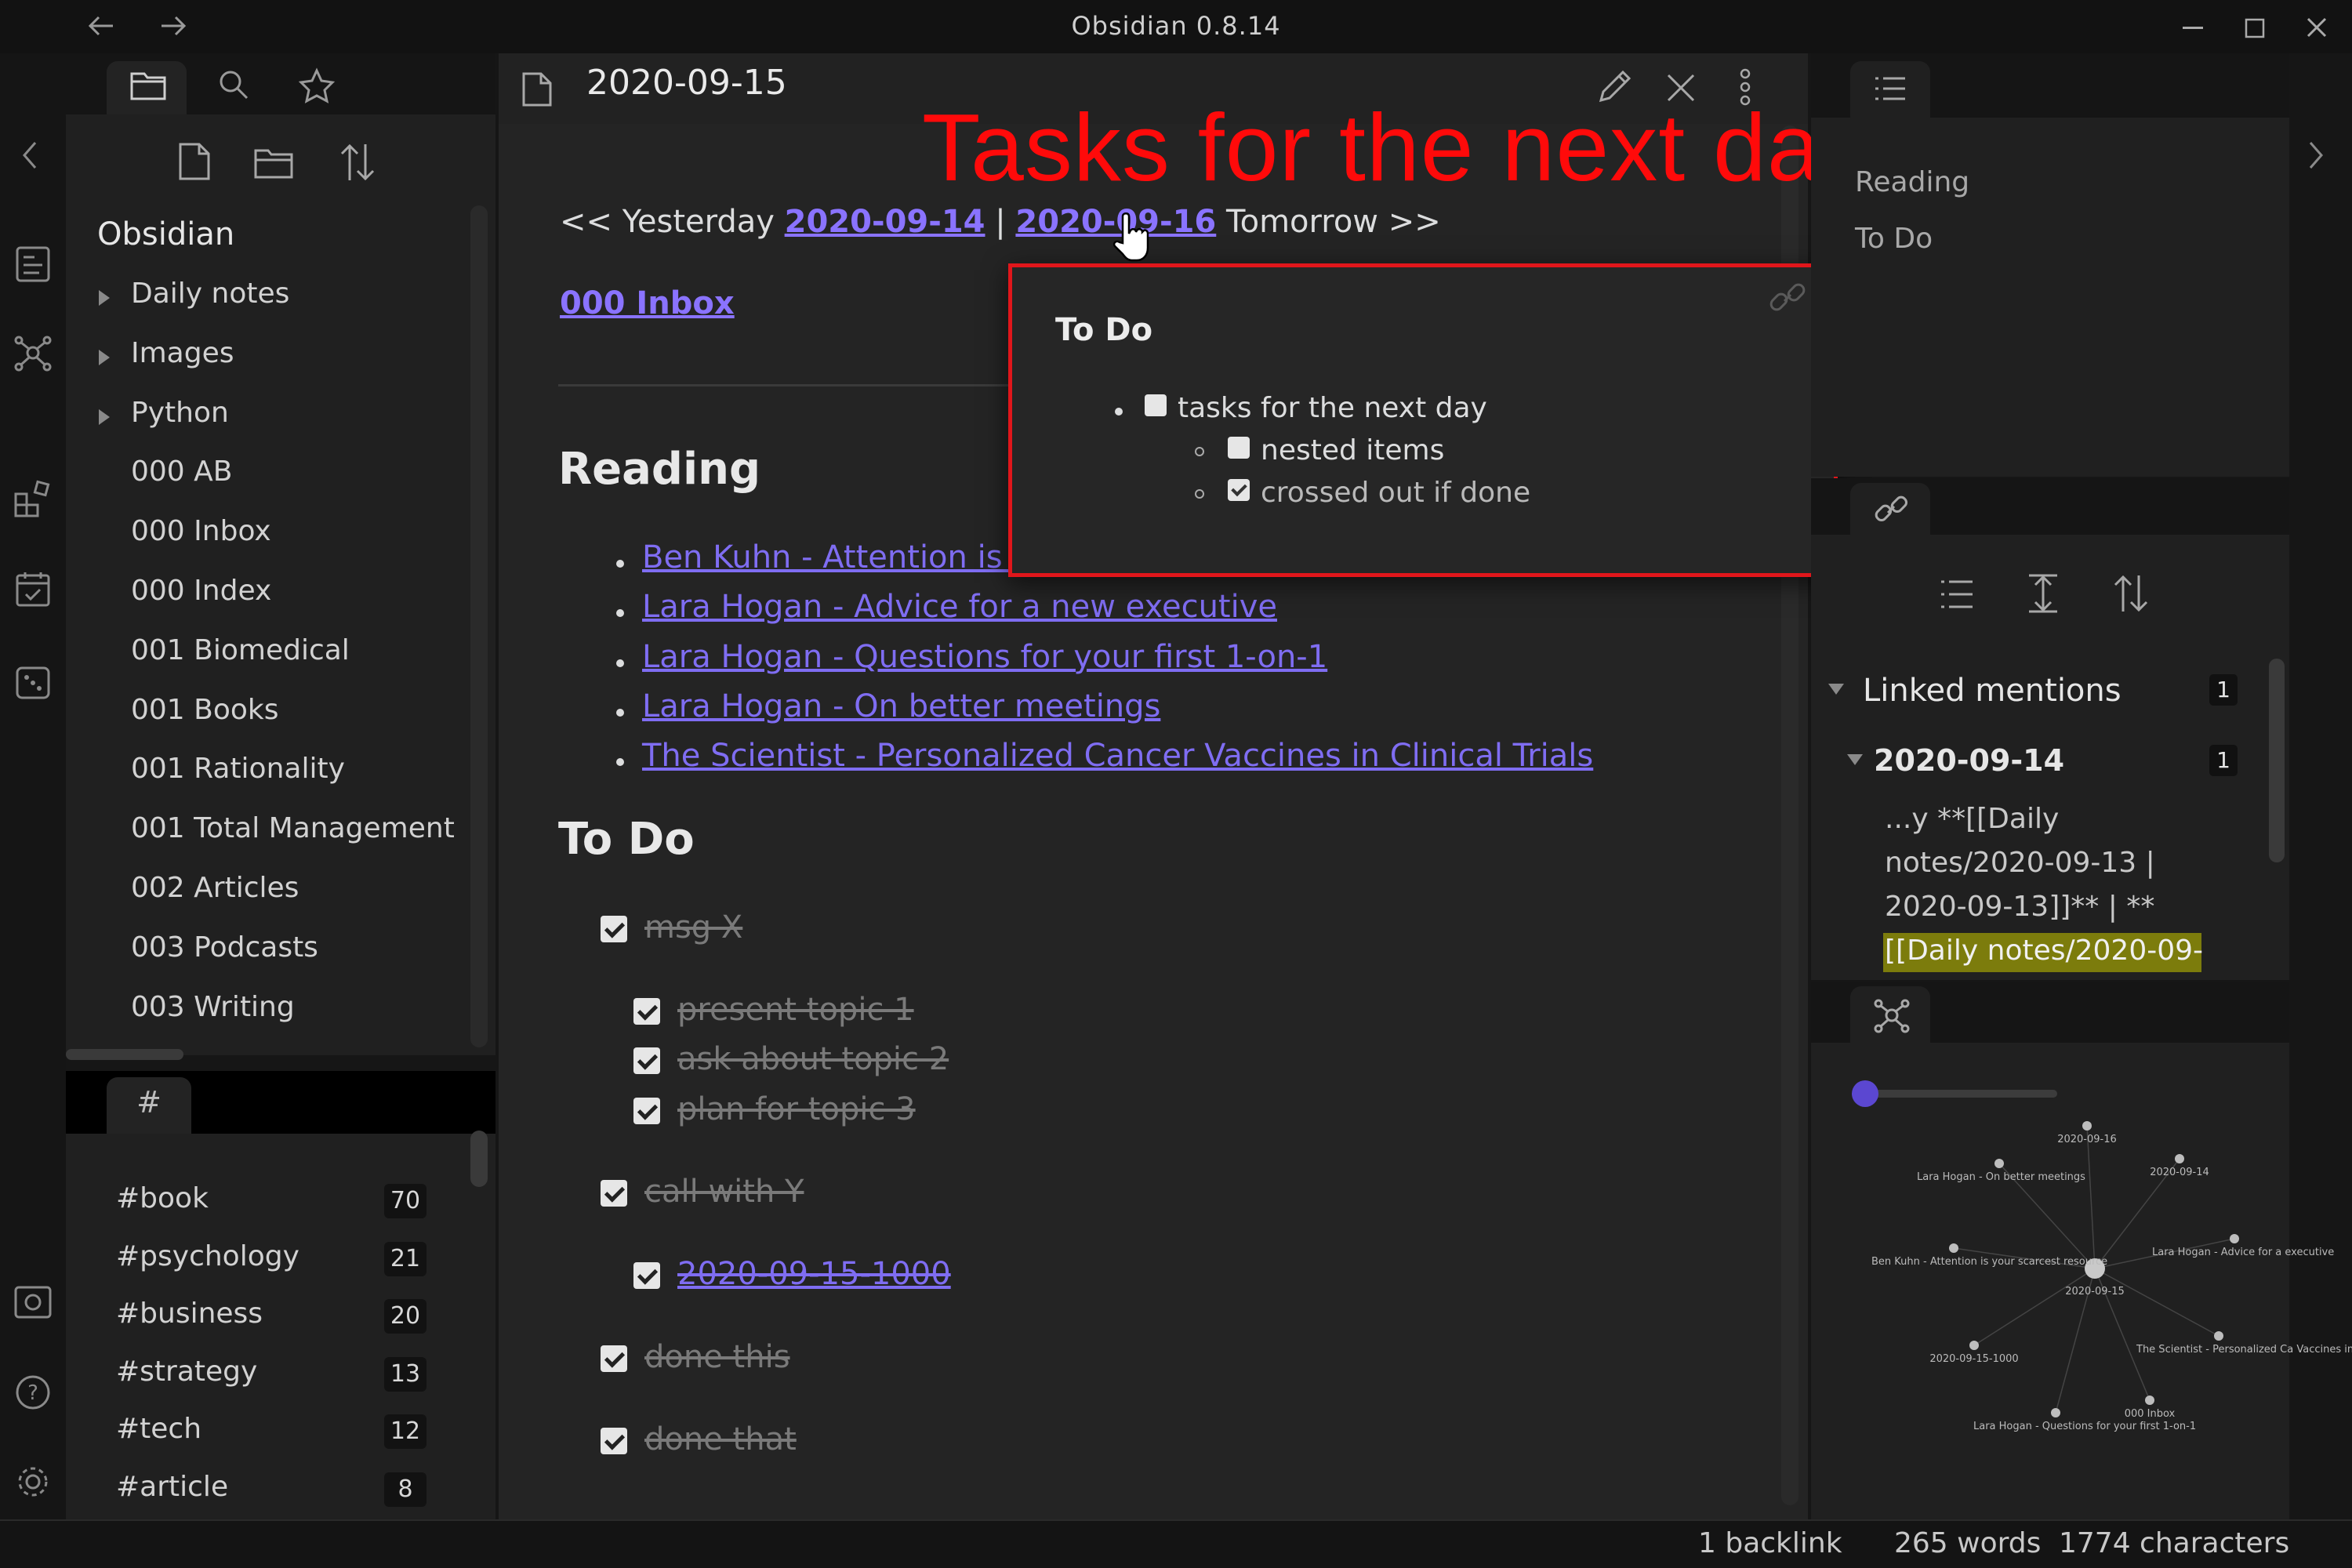 The width and height of the screenshot is (2352, 1568). I want to click on tag-item: #psychology, so click(208, 1256).